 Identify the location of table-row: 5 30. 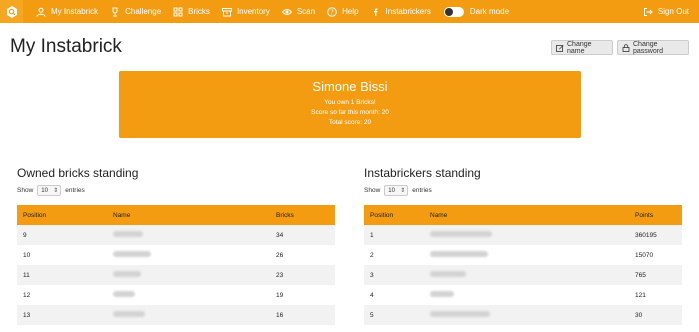
(523, 315).